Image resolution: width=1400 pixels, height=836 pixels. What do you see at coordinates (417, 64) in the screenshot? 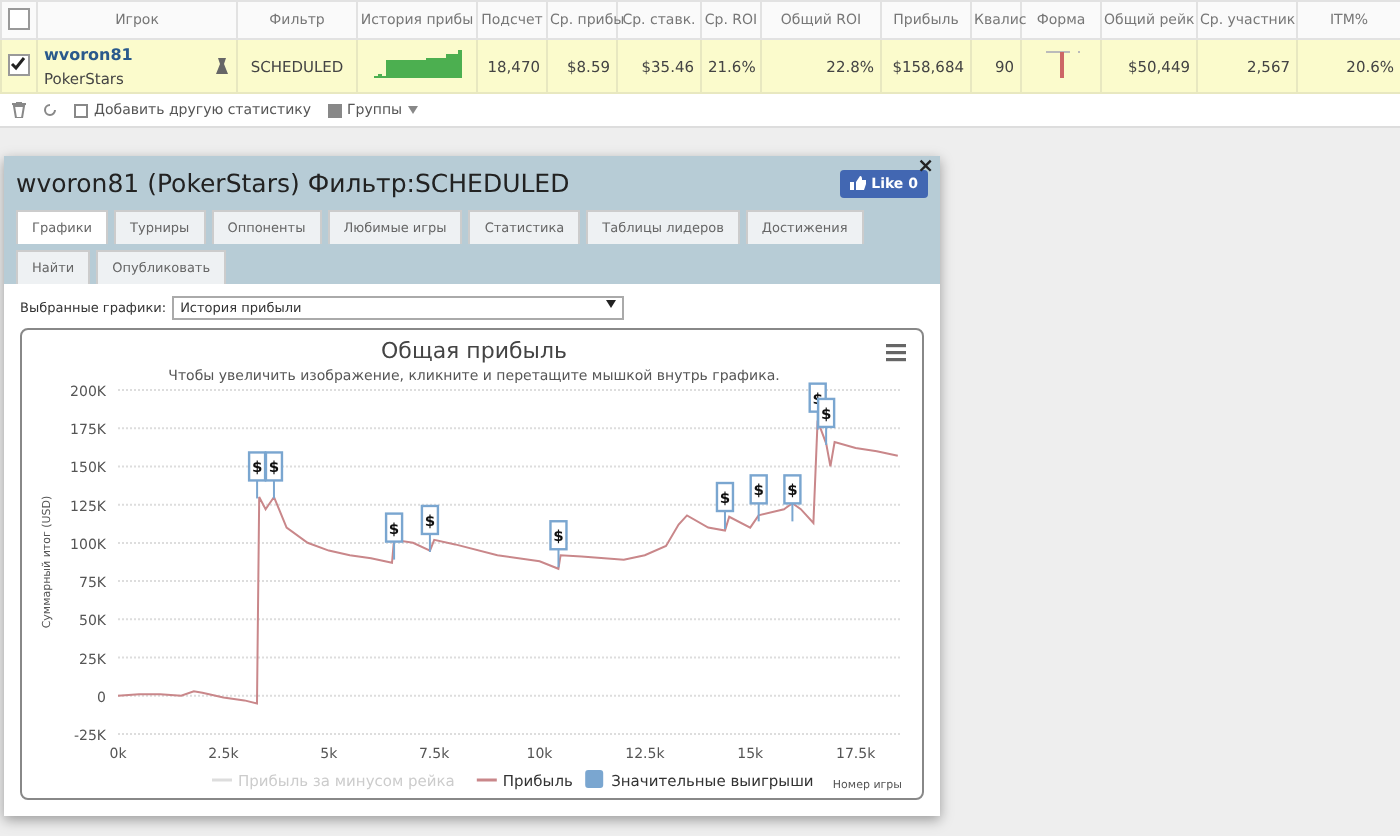
I see `profit-sparkline` at bounding box center [417, 64].